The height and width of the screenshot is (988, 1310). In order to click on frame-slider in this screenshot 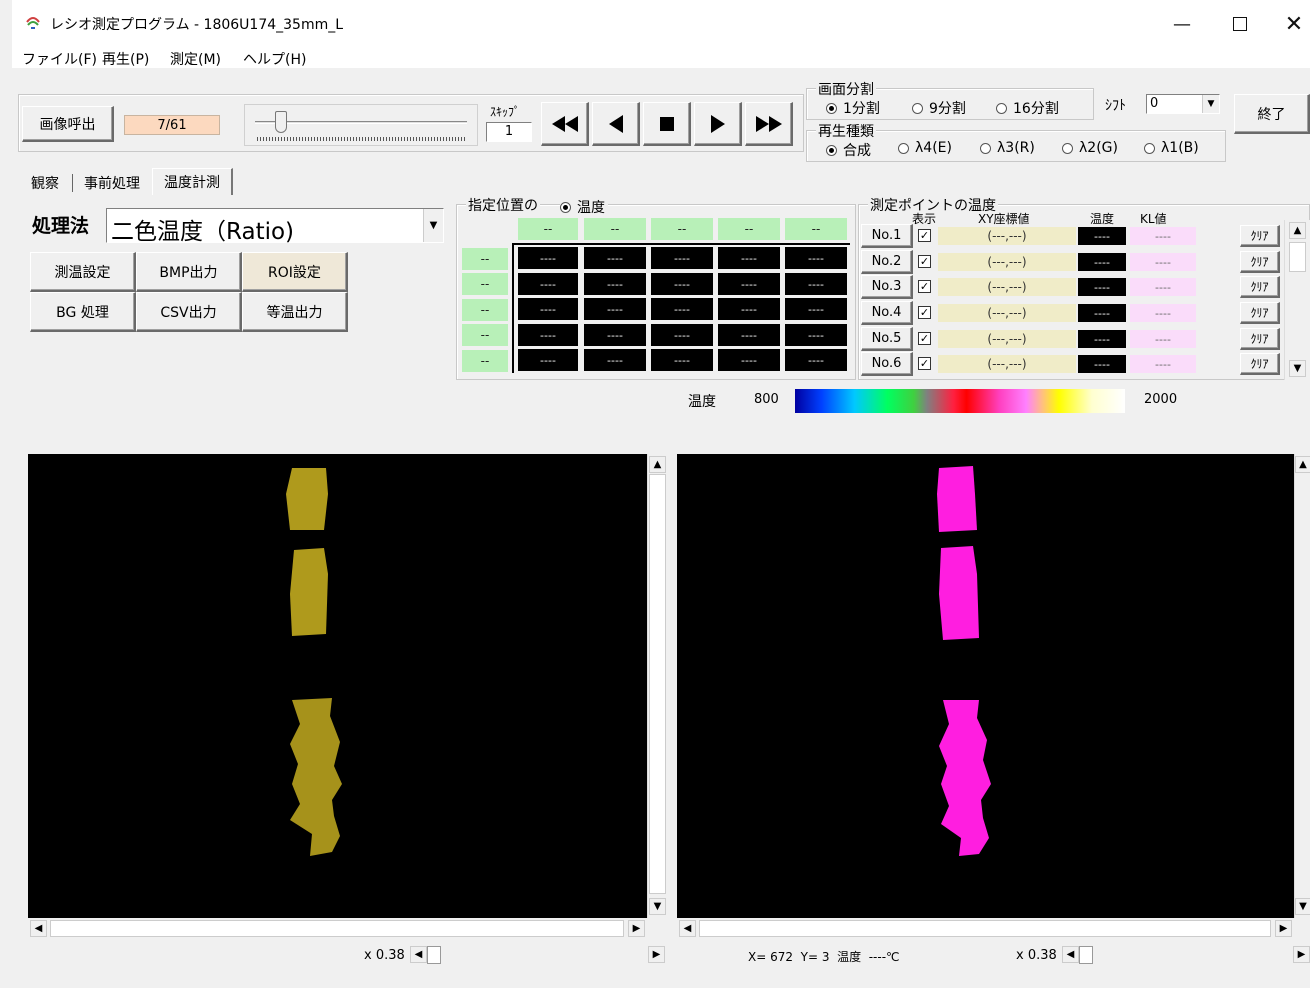, I will do `click(361, 125)`.